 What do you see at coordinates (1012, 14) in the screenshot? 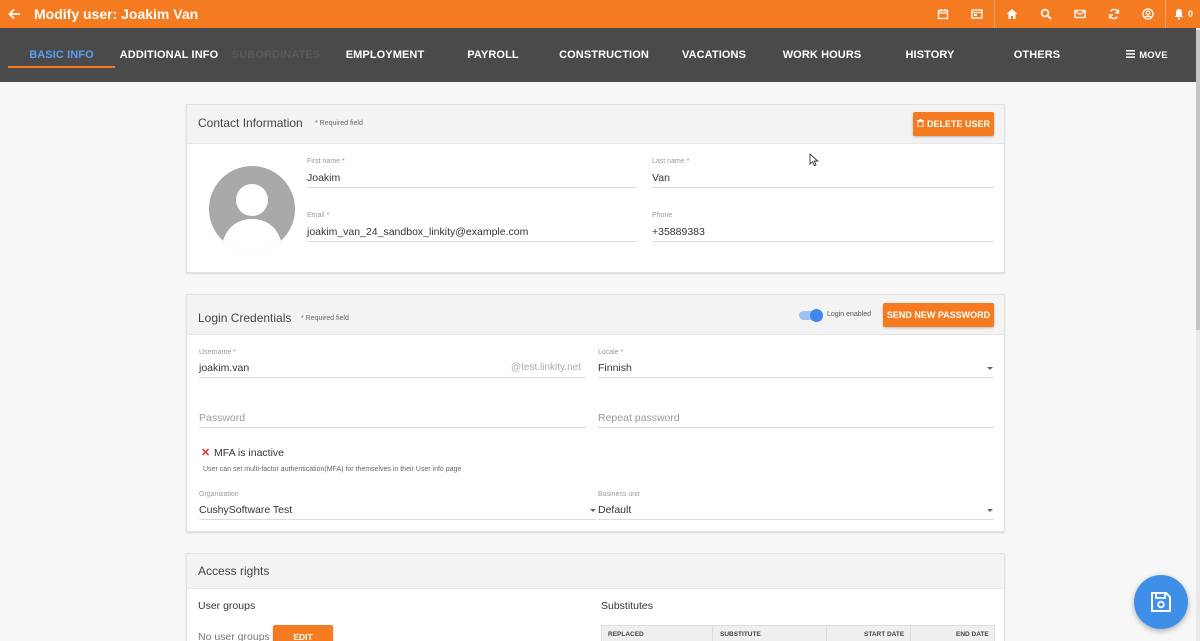
I see `home-icon` at bounding box center [1012, 14].